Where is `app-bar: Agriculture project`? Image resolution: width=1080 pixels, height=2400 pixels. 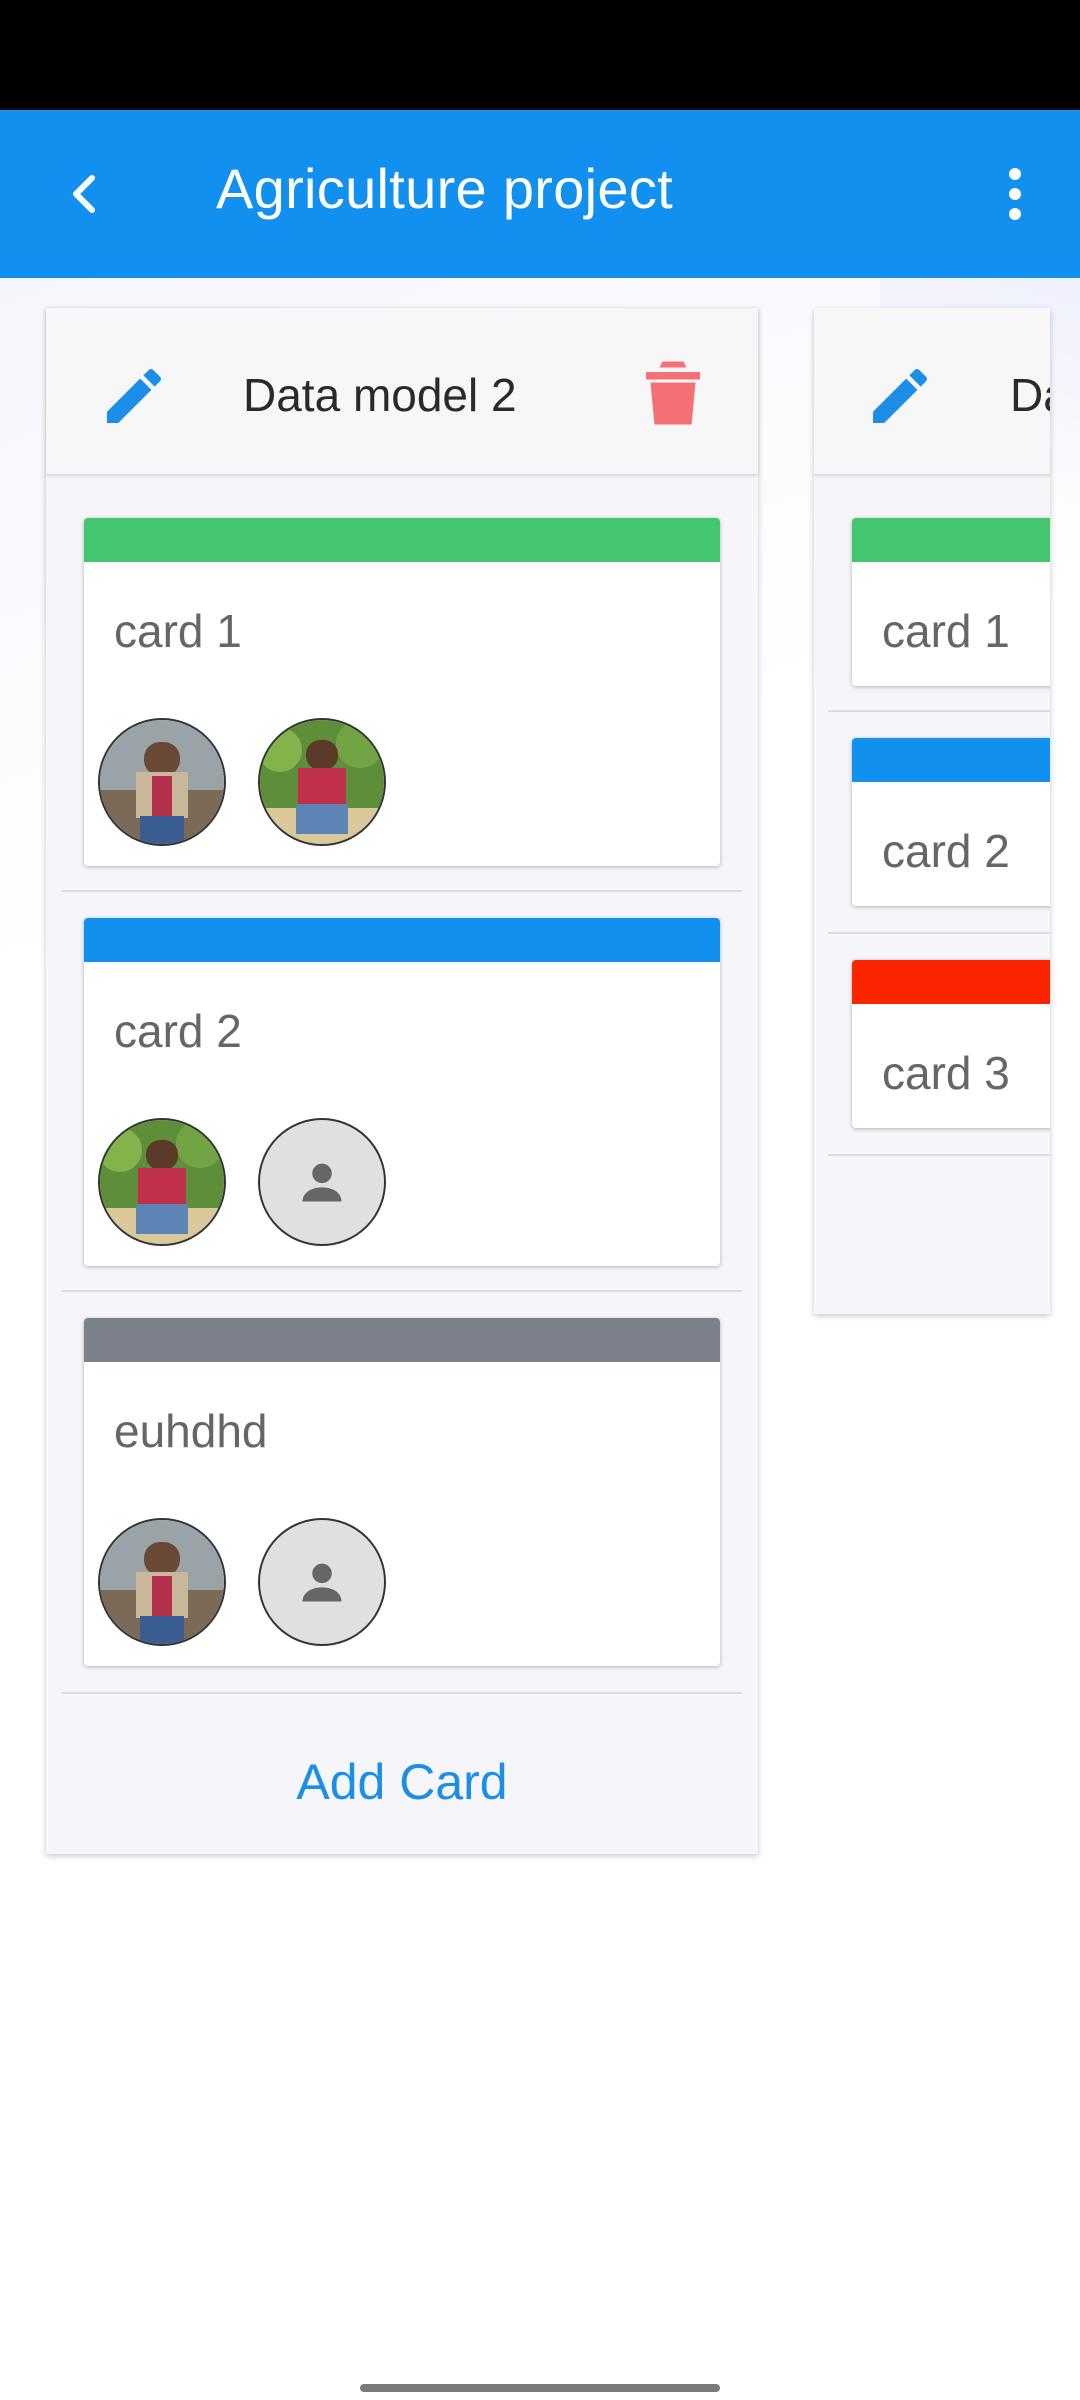 app-bar: Agriculture project is located at coordinates (540, 194).